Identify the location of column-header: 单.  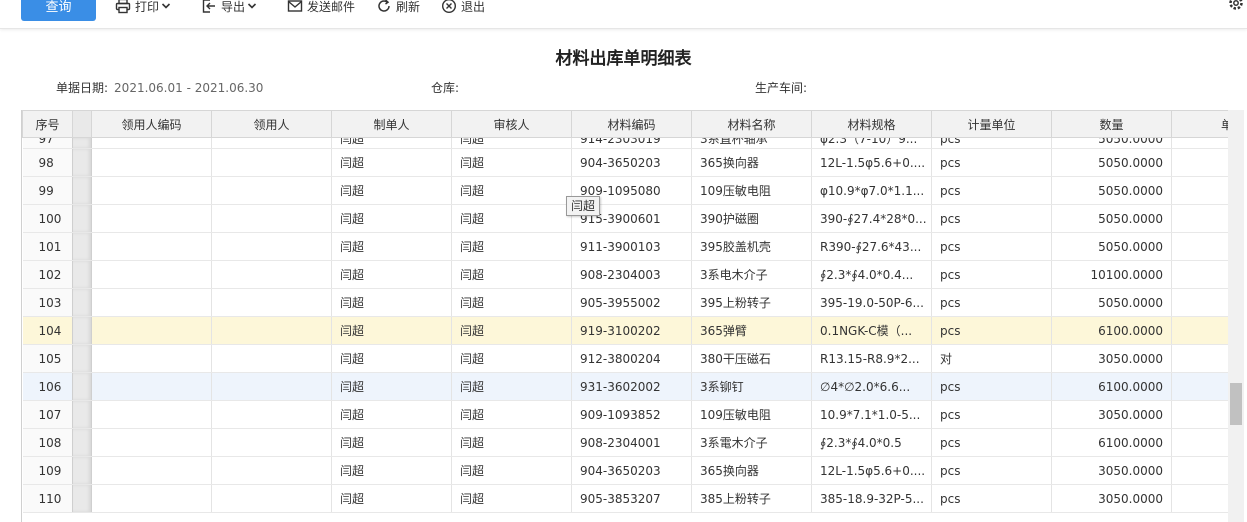
(1200, 124).